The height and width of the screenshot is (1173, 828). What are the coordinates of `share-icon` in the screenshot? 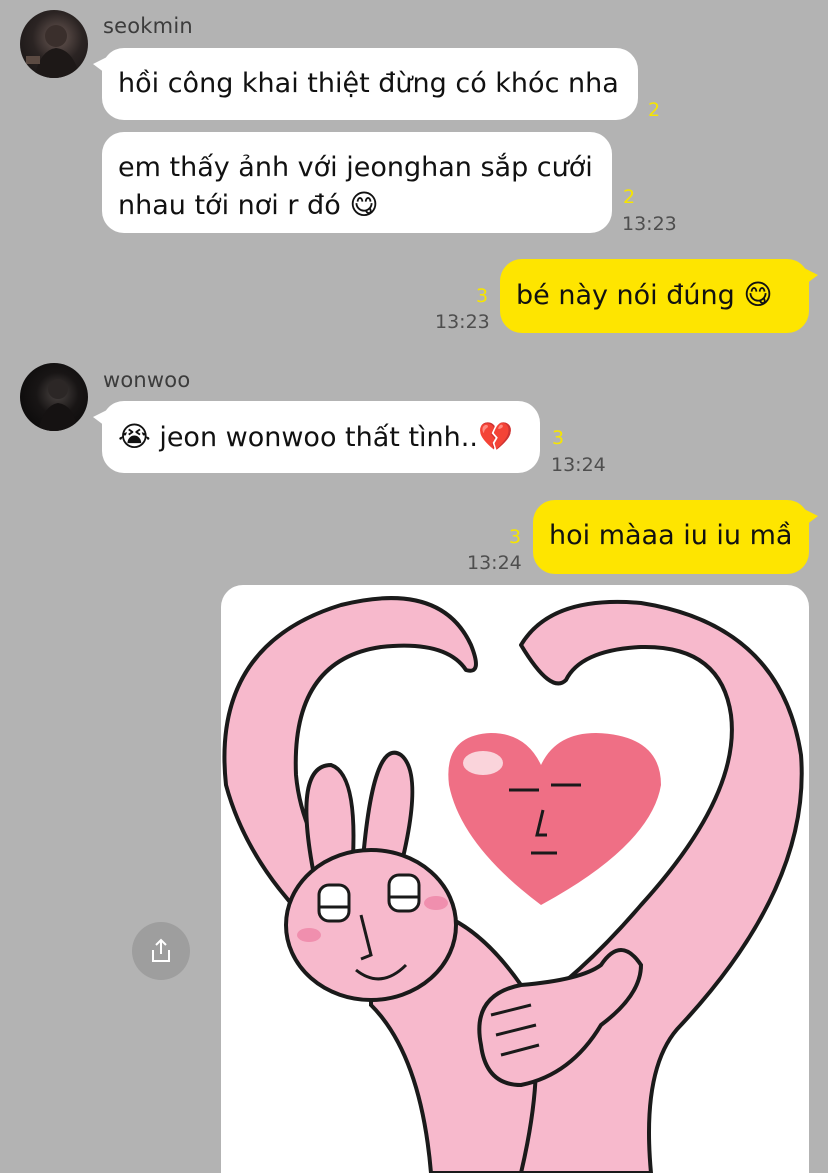 It's located at (161, 950).